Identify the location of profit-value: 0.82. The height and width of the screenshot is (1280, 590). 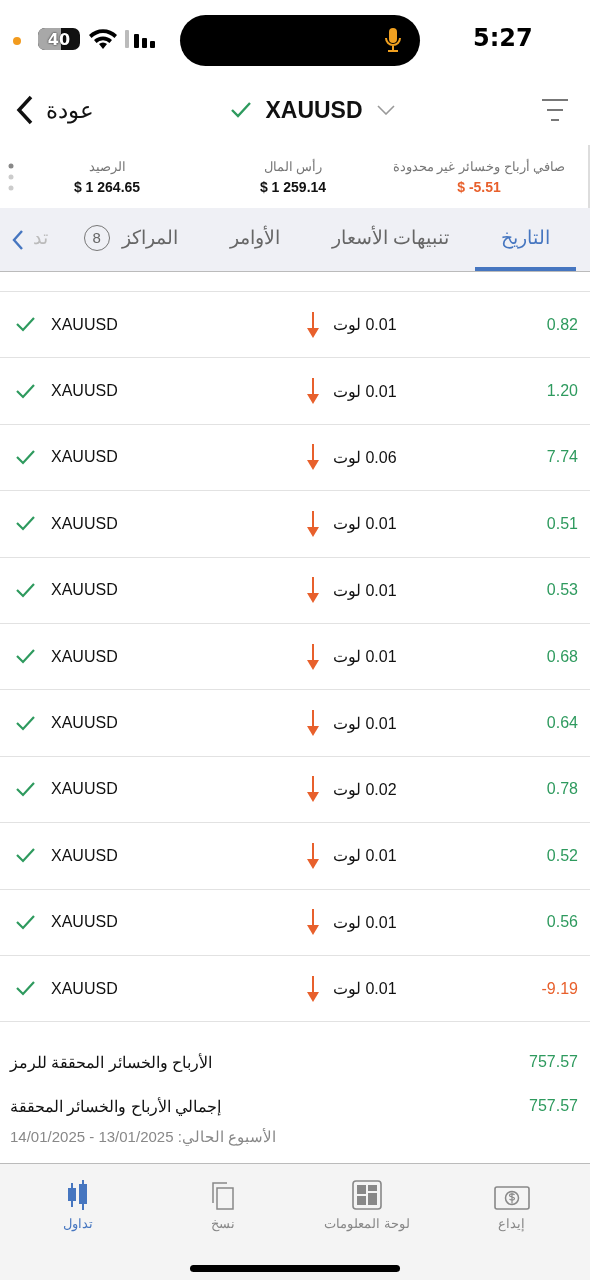
(562, 324).